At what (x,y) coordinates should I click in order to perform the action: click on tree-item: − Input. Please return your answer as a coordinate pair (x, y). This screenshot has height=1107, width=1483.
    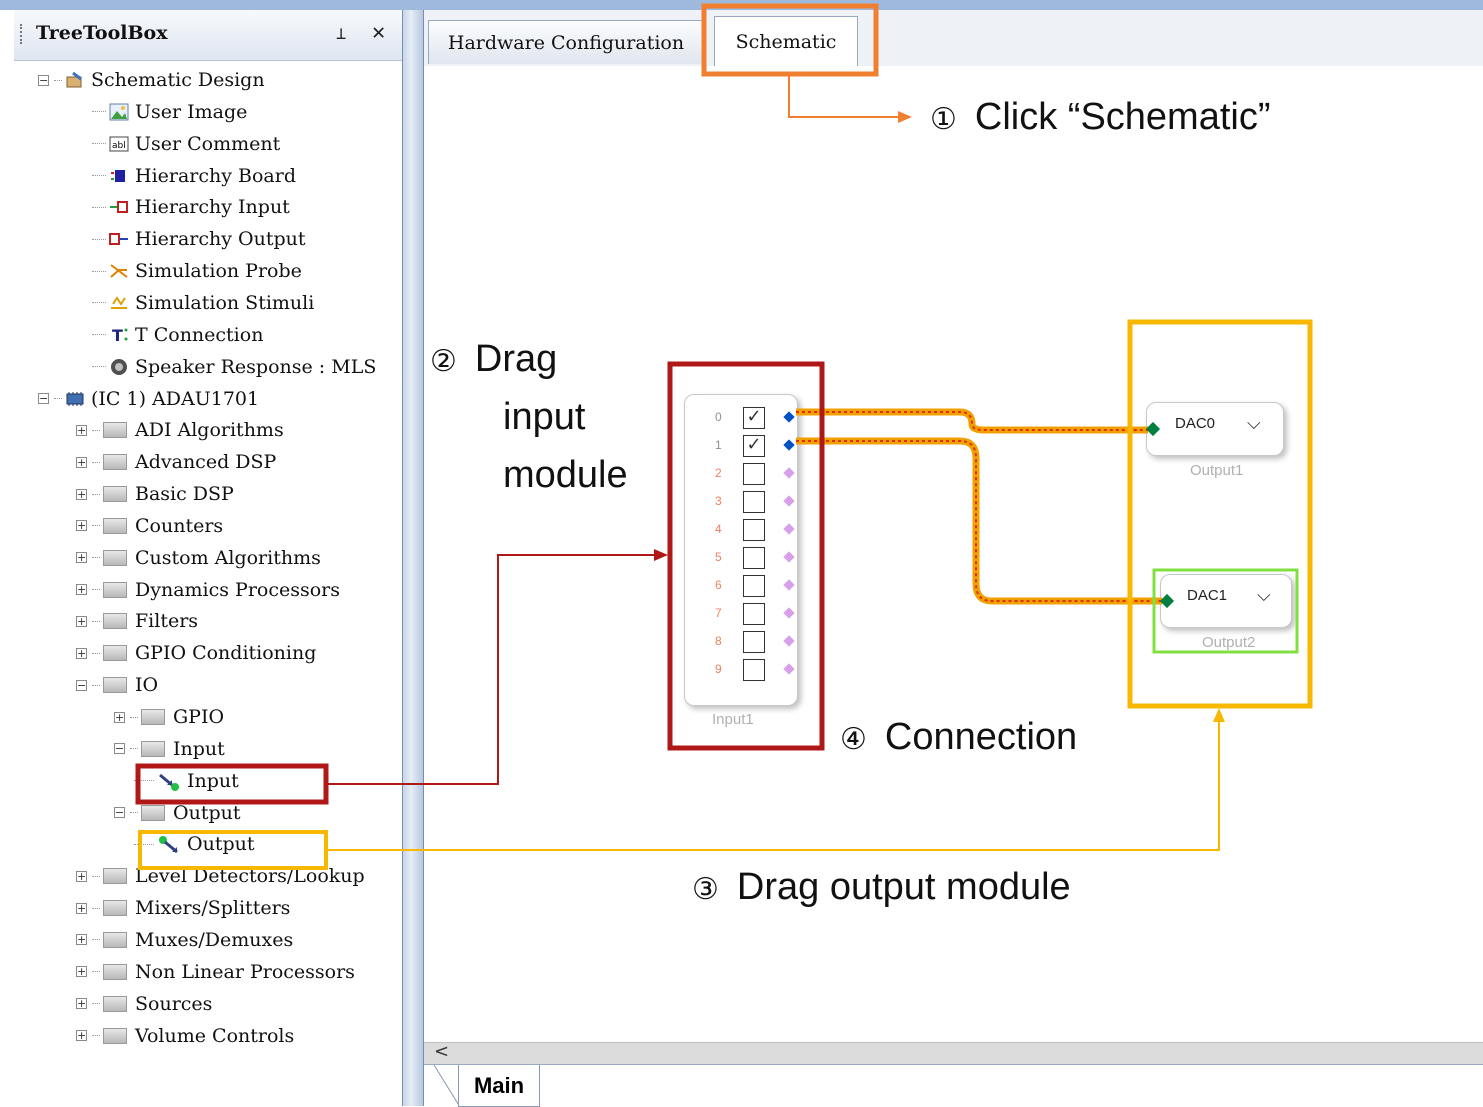
    Looking at the image, I should click on (169, 749).